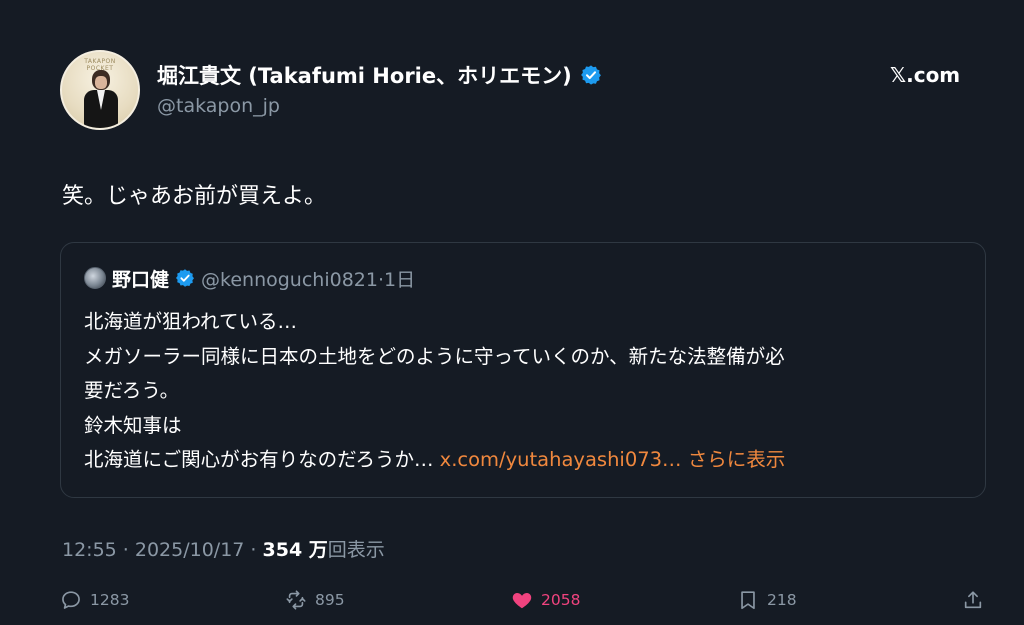 Image resolution: width=1024 pixels, height=625 pixels. Describe the element at coordinates (194, 196) in the screenshot. I see `tweet-text: 笑。じゃあお前が買えよ。` at that location.